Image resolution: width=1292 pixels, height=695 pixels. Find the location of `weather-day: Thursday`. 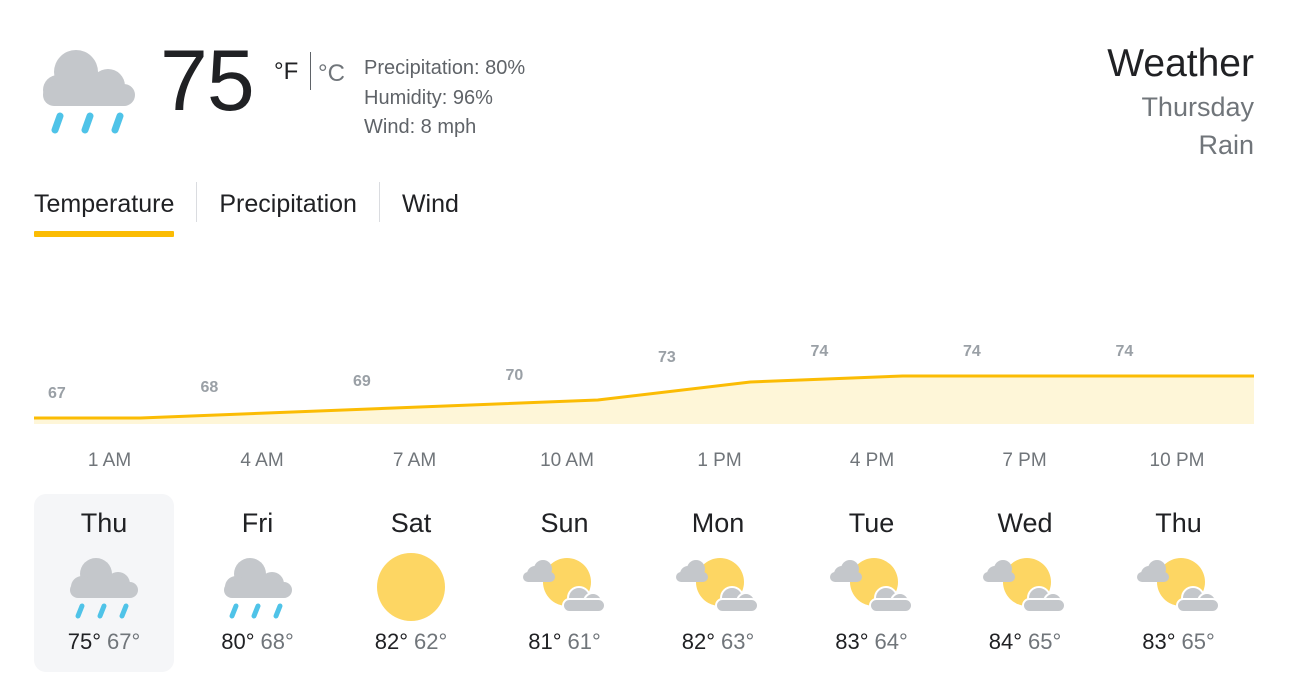

weather-day: Thursday is located at coordinates (1197, 107).